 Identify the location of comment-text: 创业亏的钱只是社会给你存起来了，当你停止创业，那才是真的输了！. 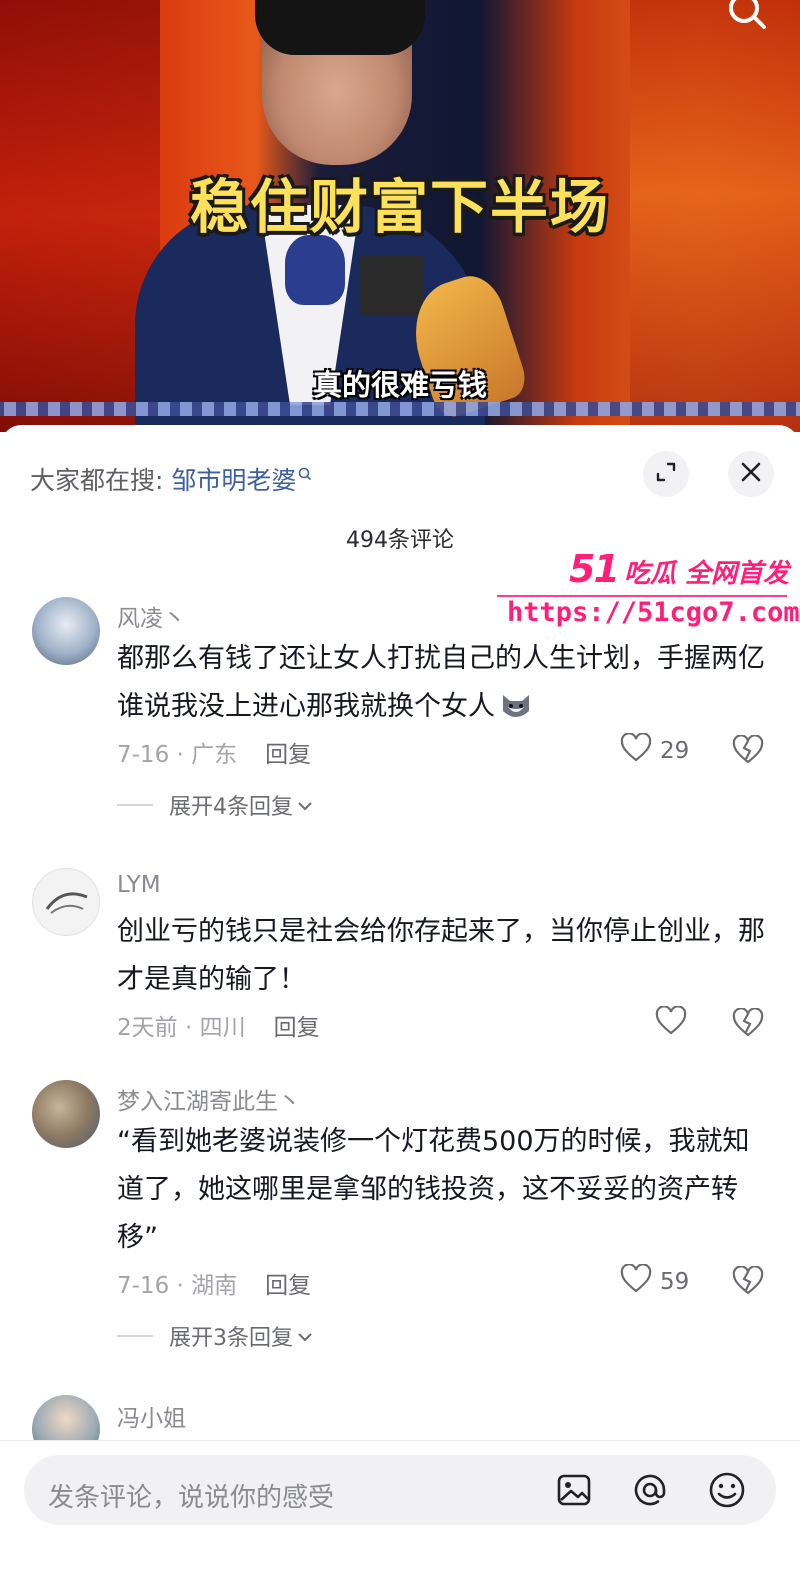
(441, 955).